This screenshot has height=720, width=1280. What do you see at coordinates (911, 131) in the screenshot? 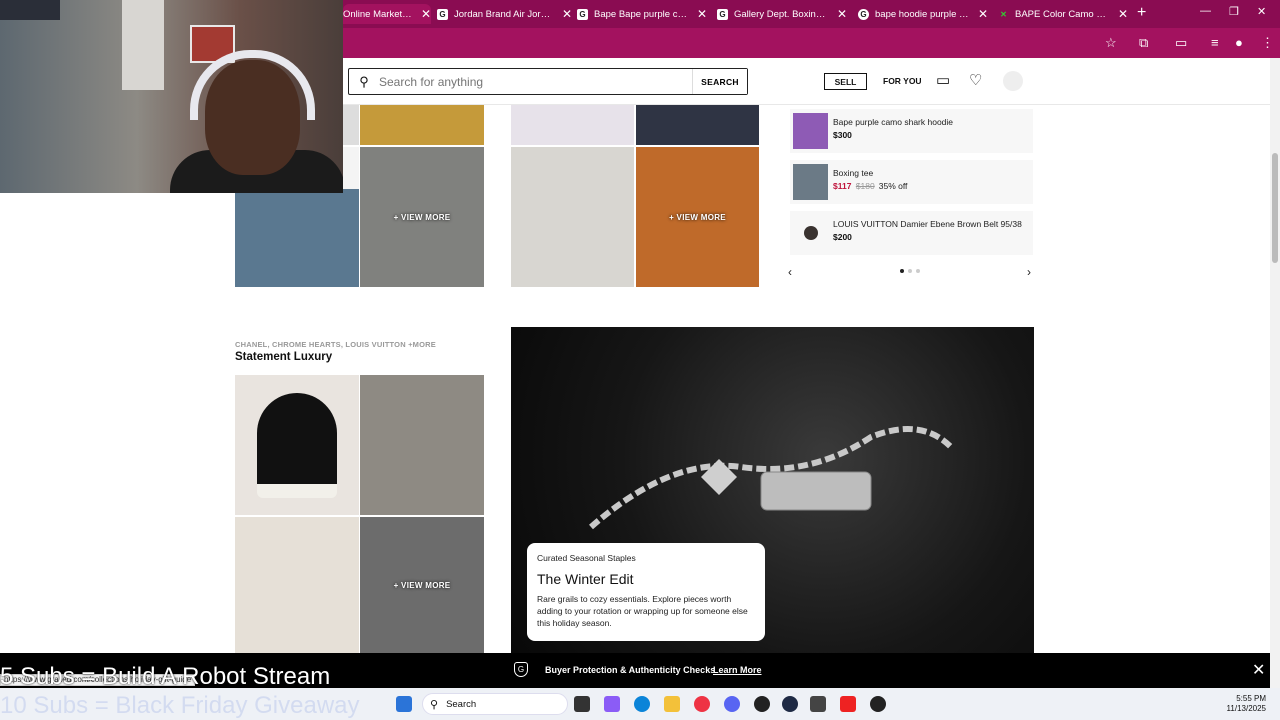
I see `carousel-listing: Bape purple camo shark hoodie $300` at bounding box center [911, 131].